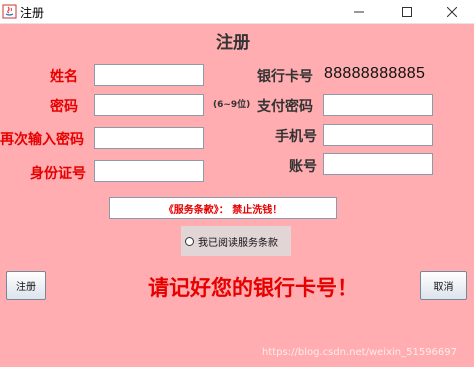  I want to click on account-label: 账号, so click(303, 167).